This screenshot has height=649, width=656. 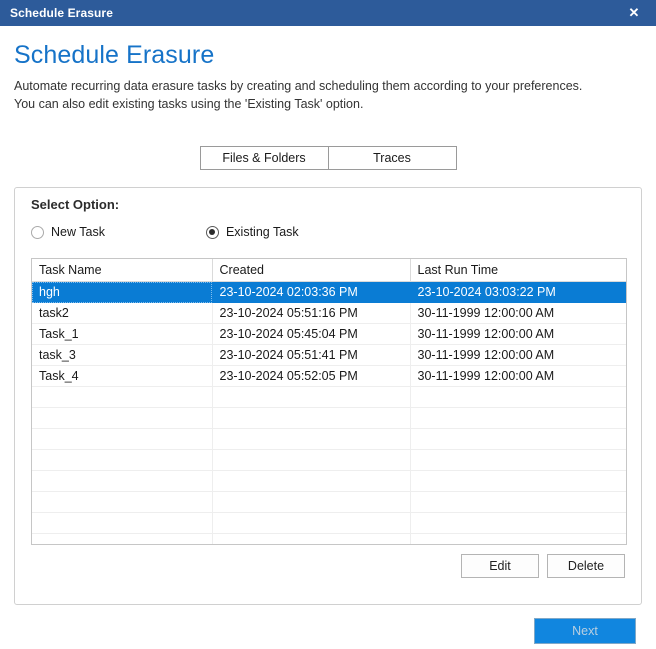 What do you see at coordinates (122, 355) in the screenshot?
I see `cell-task-name: task_3` at bounding box center [122, 355].